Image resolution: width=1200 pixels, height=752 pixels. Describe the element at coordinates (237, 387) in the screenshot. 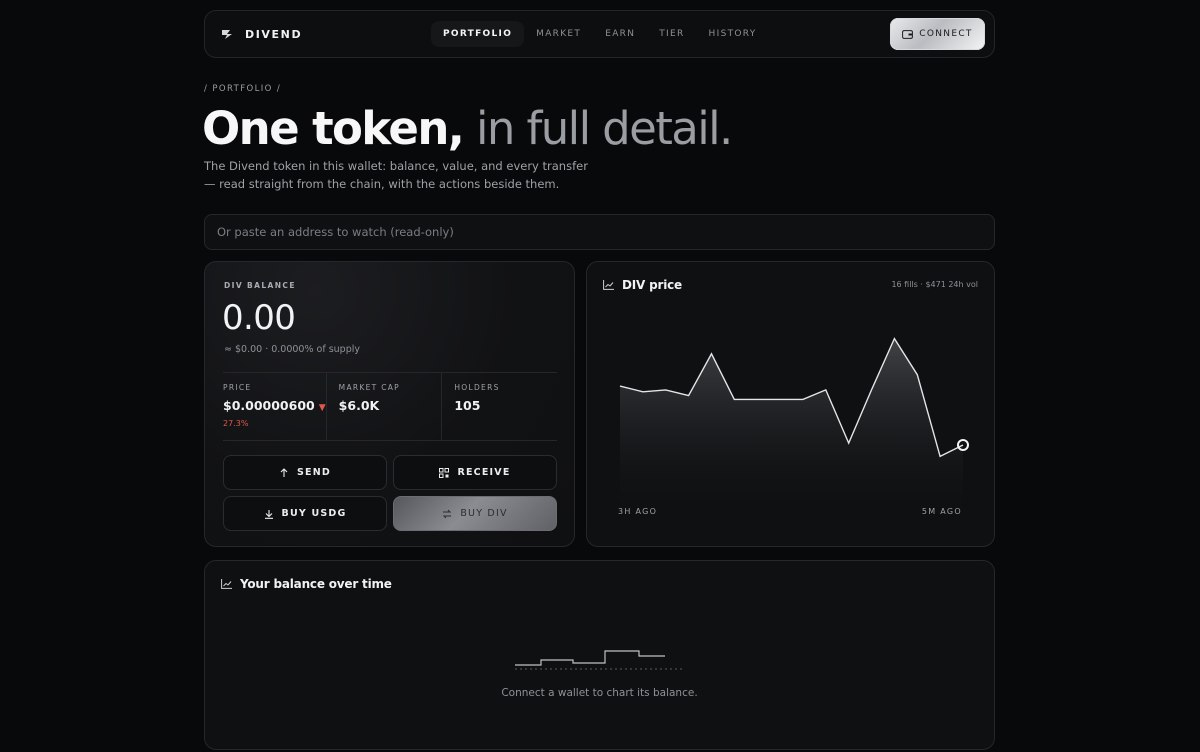

I see `stat-price-label: PRICE` at that location.